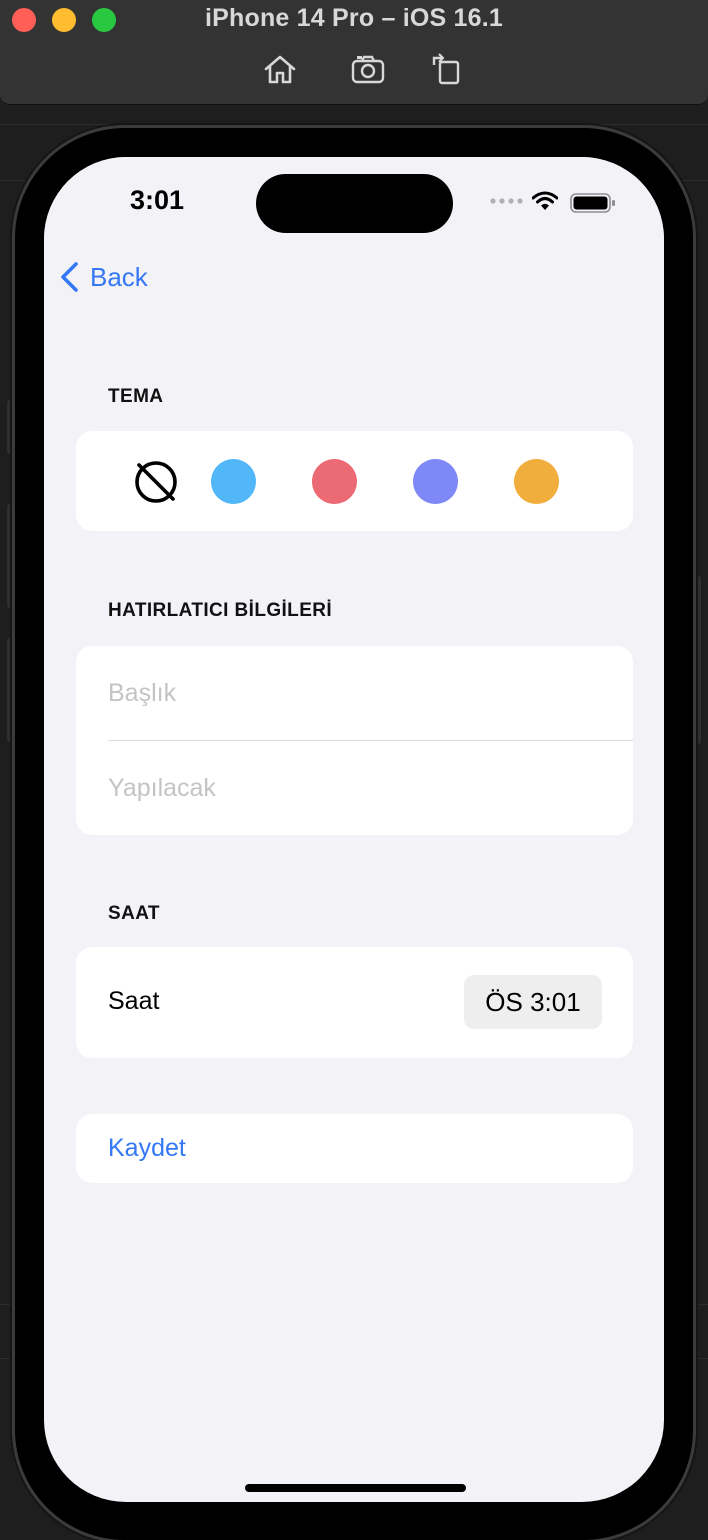 This screenshot has width=708, height=1540. Describe the element at coordinates (233, 481) in the screenshot. I see `theme-swatch-blue` at that location.